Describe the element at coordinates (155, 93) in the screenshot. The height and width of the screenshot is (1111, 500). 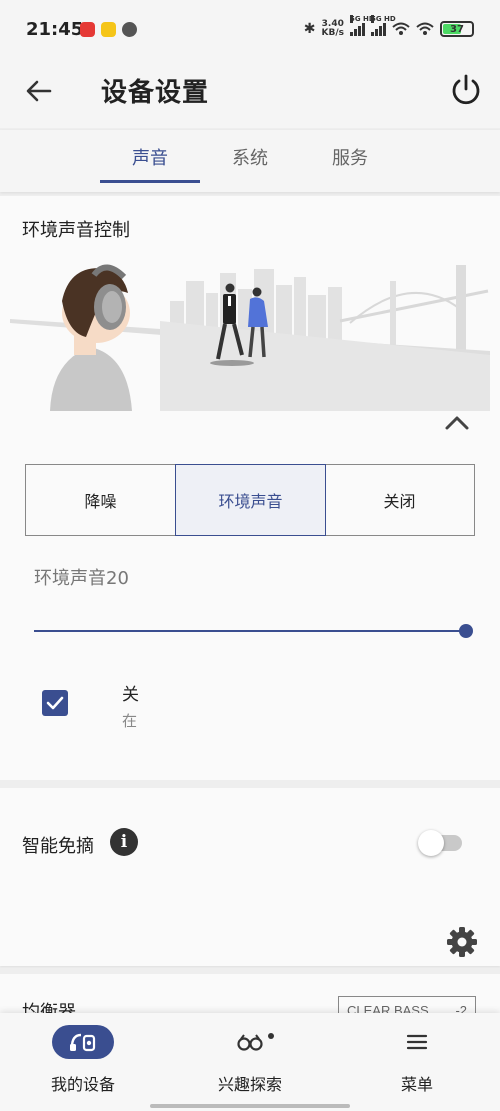
I see `page-title: 设备设置` at that location.